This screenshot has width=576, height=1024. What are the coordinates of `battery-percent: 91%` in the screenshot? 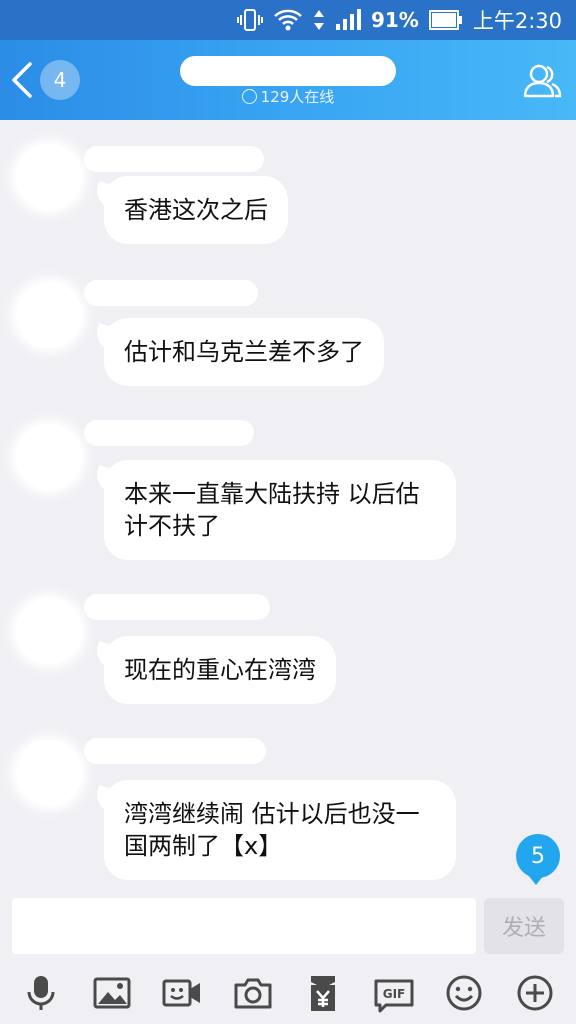 It's located at (394, 20).